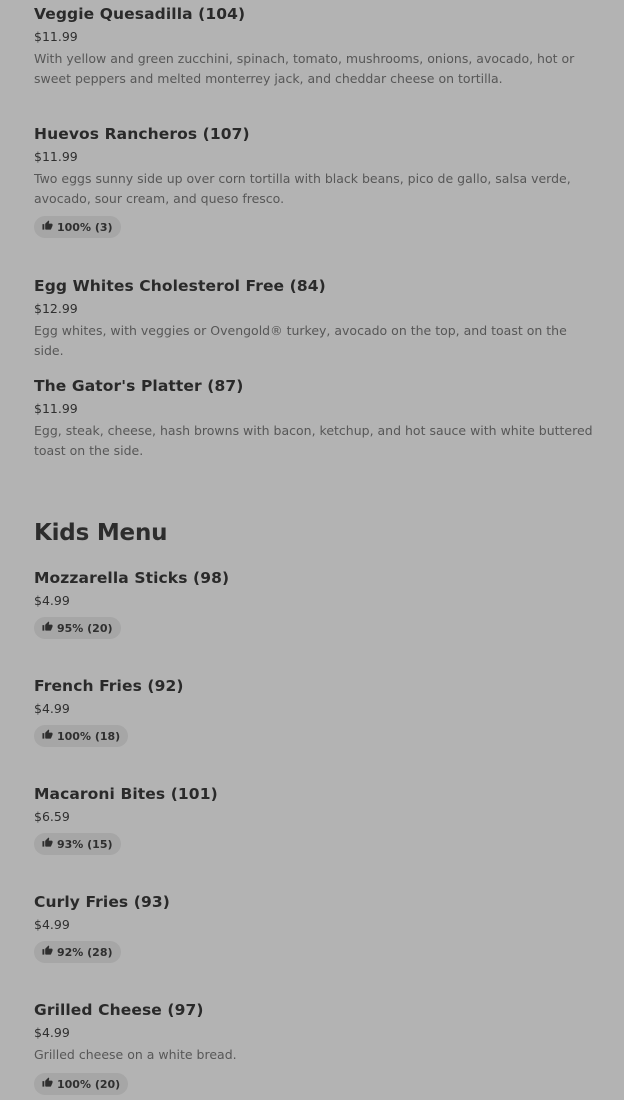  I want to click on rating-badge: 93% (15), so click(77, 844).